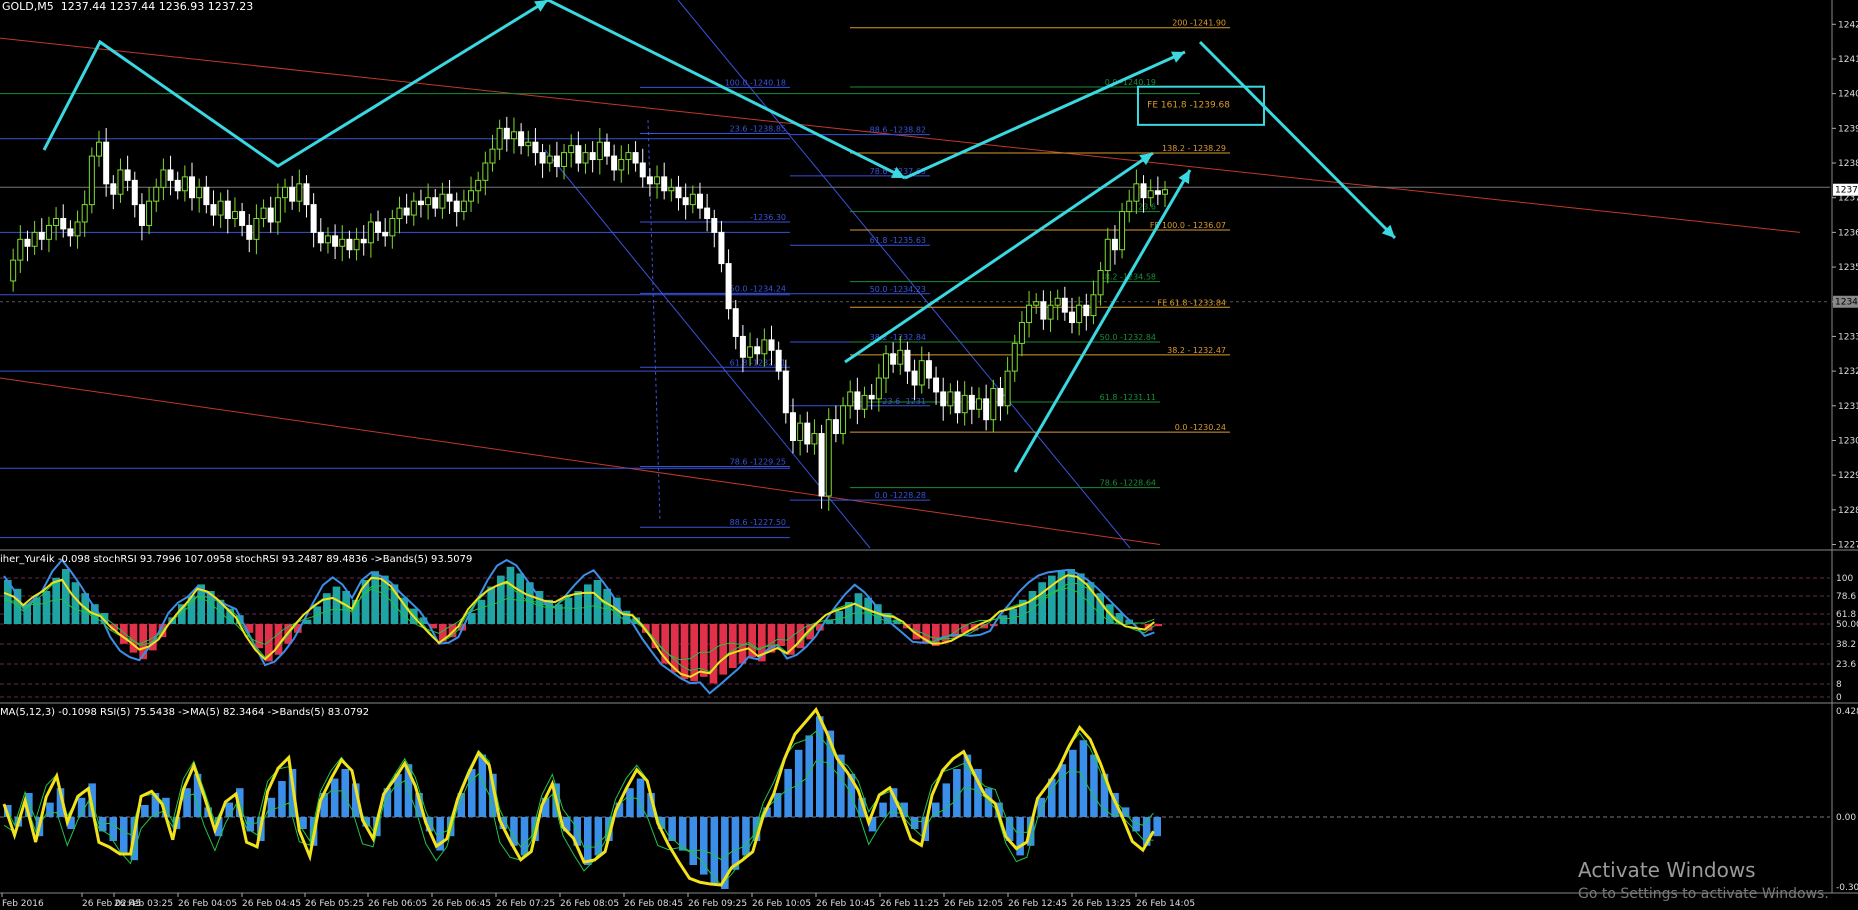 This screenshot has height=910, width=1858. Describe the element at coordinates (758, 522) in the screenshot. I see `fib-level-label: 88.6 -1227.50` at that location.